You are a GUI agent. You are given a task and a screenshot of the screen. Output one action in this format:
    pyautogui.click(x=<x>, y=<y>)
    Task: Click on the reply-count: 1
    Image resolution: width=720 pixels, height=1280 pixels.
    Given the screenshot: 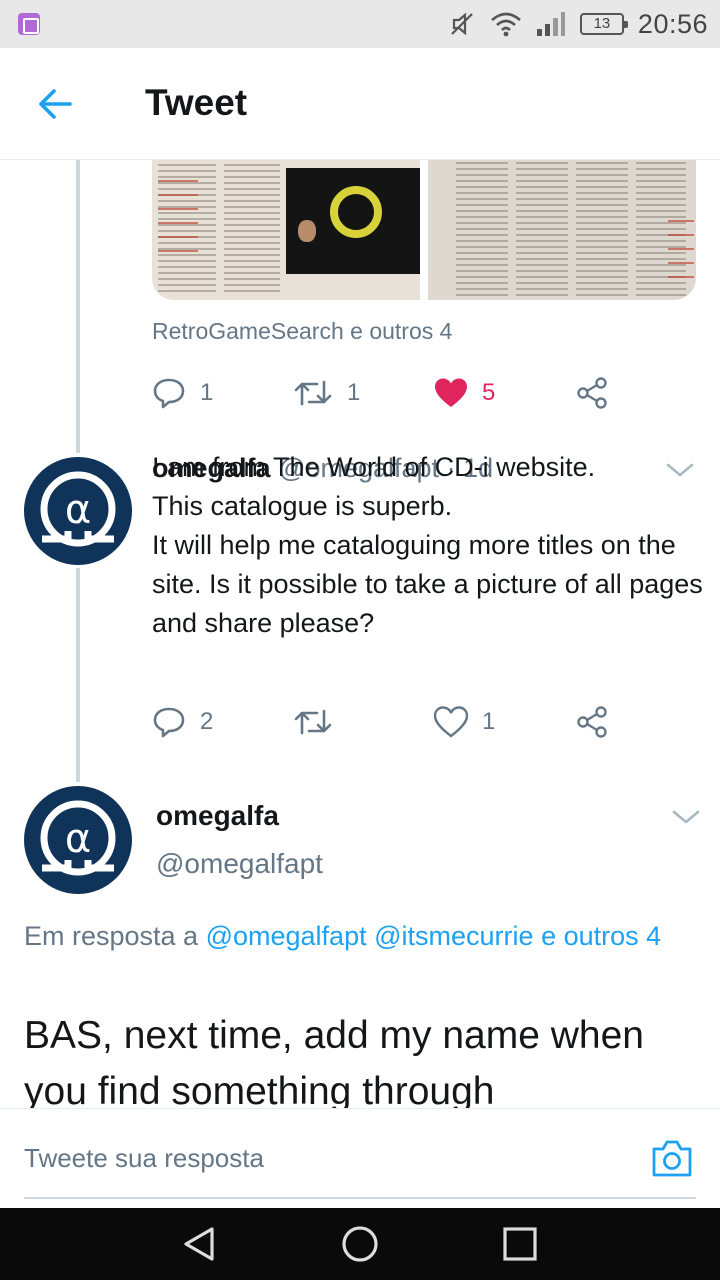 What is the action you would take?
    pyautogui.click(x=207, y=392)
    